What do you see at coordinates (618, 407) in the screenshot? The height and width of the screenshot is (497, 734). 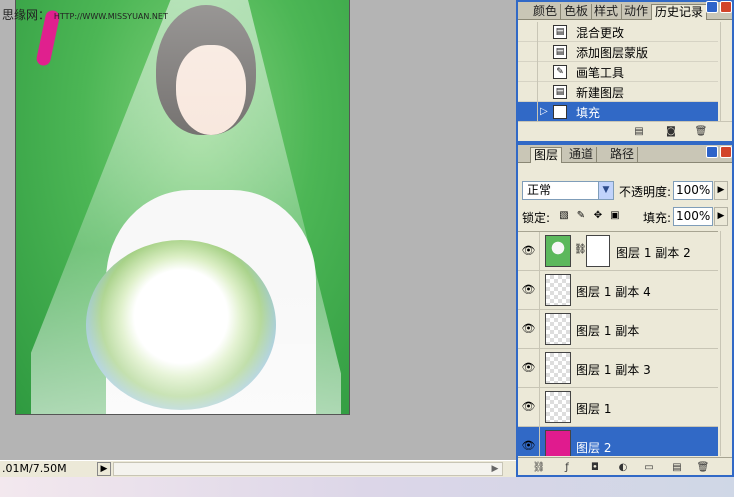 I see `layer-row: 👁 图层 1` at bounding box center [618, 407].